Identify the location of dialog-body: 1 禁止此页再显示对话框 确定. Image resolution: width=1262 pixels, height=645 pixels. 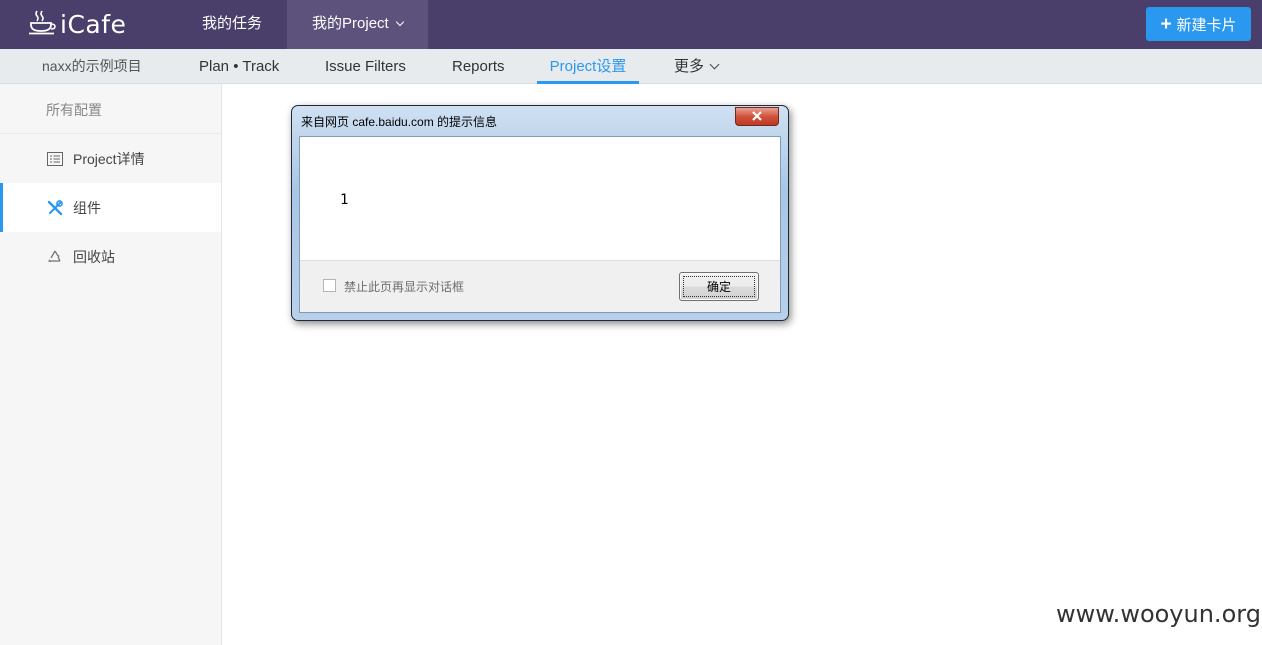
(540, 224).